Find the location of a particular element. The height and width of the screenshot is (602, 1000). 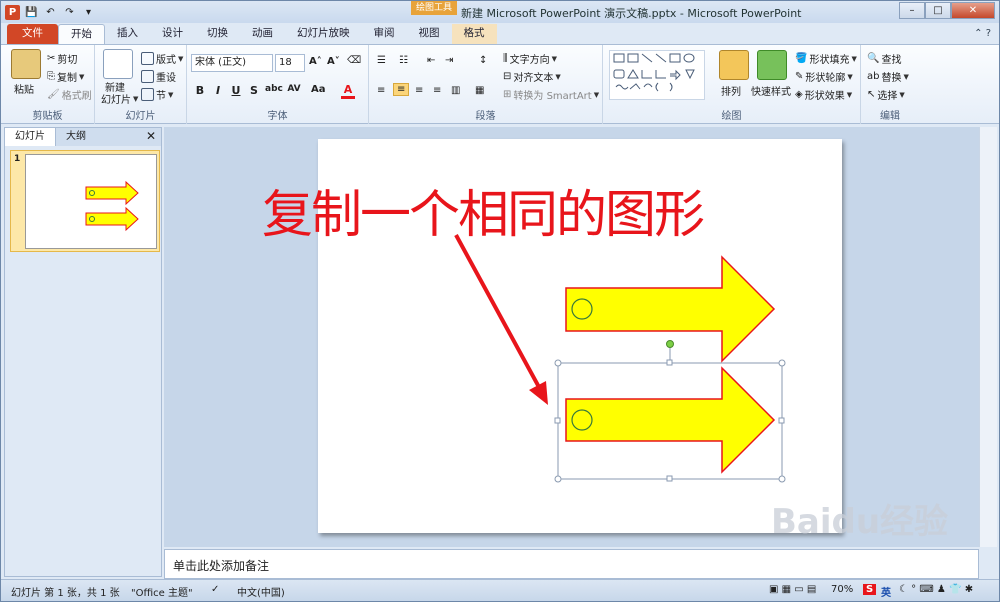

tab-home: 开始 is located at coordinates (81, 34).